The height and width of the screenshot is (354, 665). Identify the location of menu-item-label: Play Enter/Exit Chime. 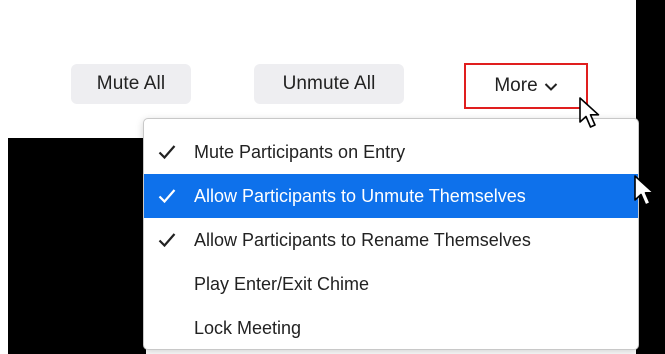
(282, 283).